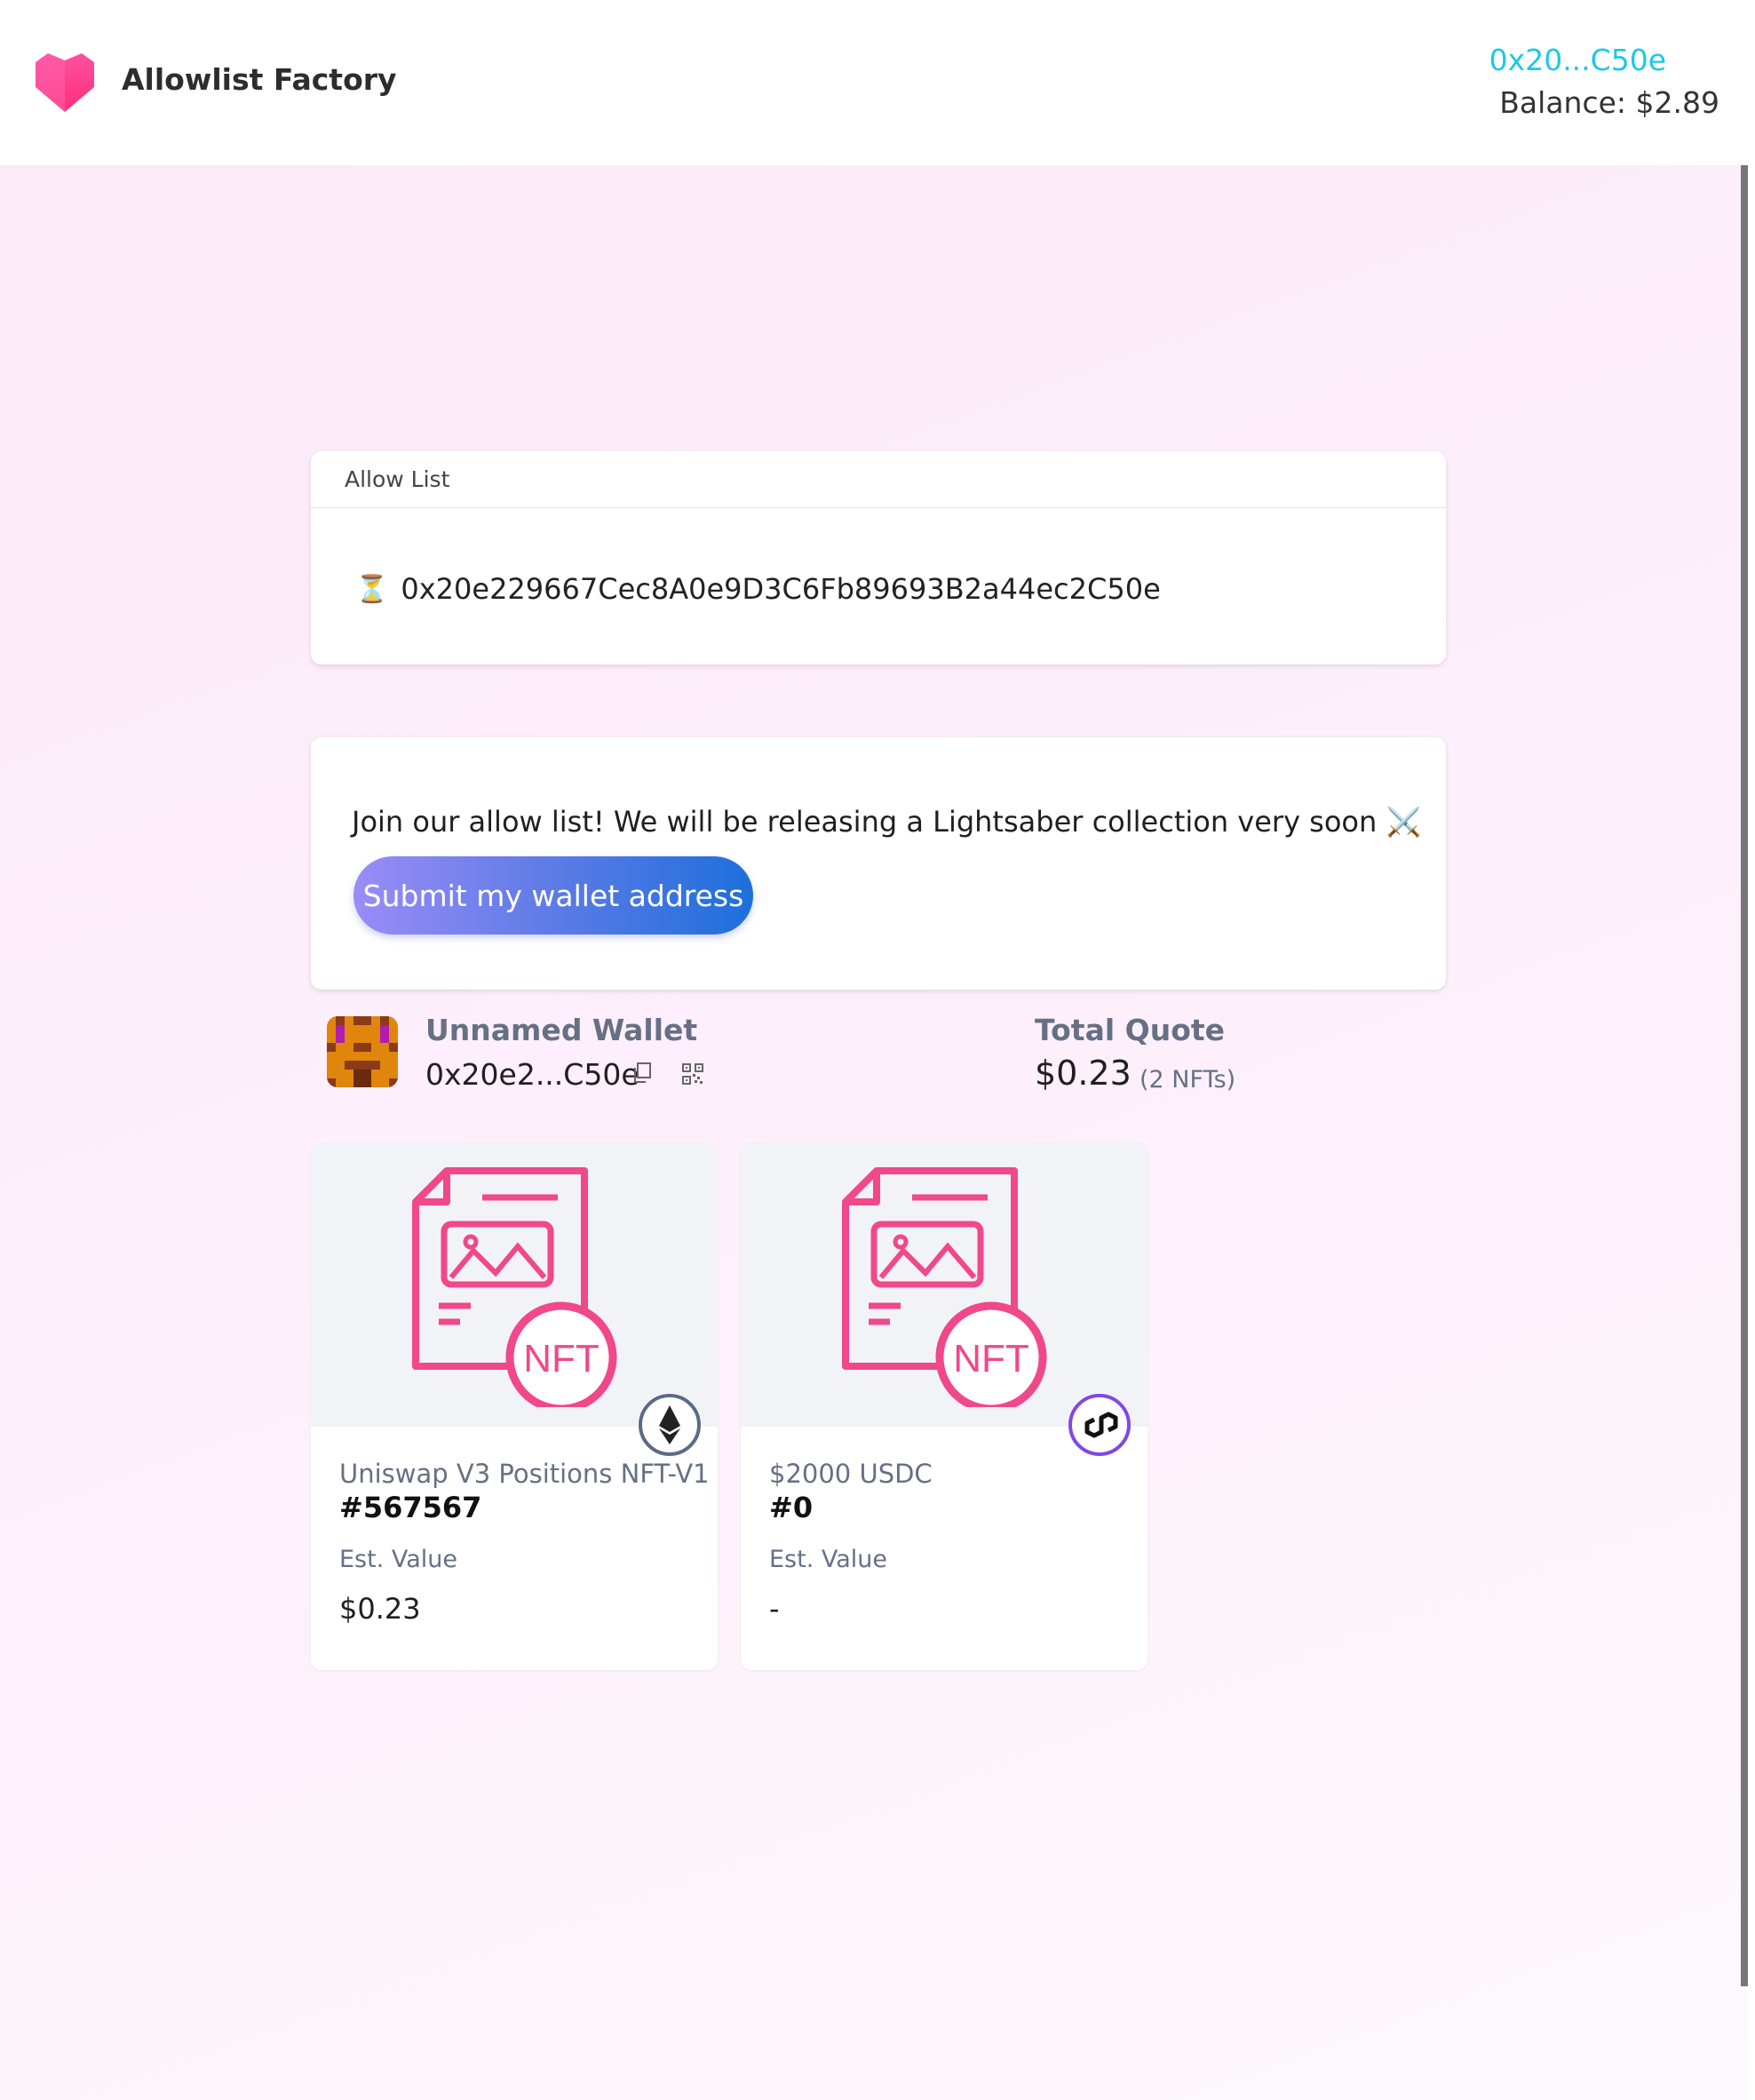  What do you see at coordinates (693, 1074) in the screenshot?
I see `qr-code-icon` at bounding box center [693, 1074].